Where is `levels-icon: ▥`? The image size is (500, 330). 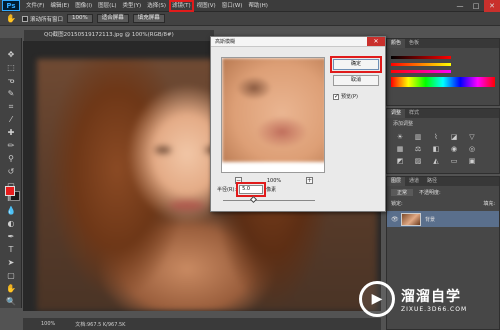 levels-icon: ▥ is located at coordinates (418, 137).